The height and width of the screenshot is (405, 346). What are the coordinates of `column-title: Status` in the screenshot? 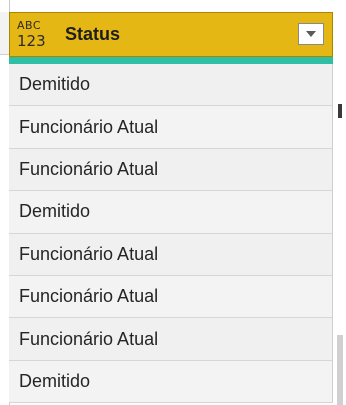 It's located at (93, 34).